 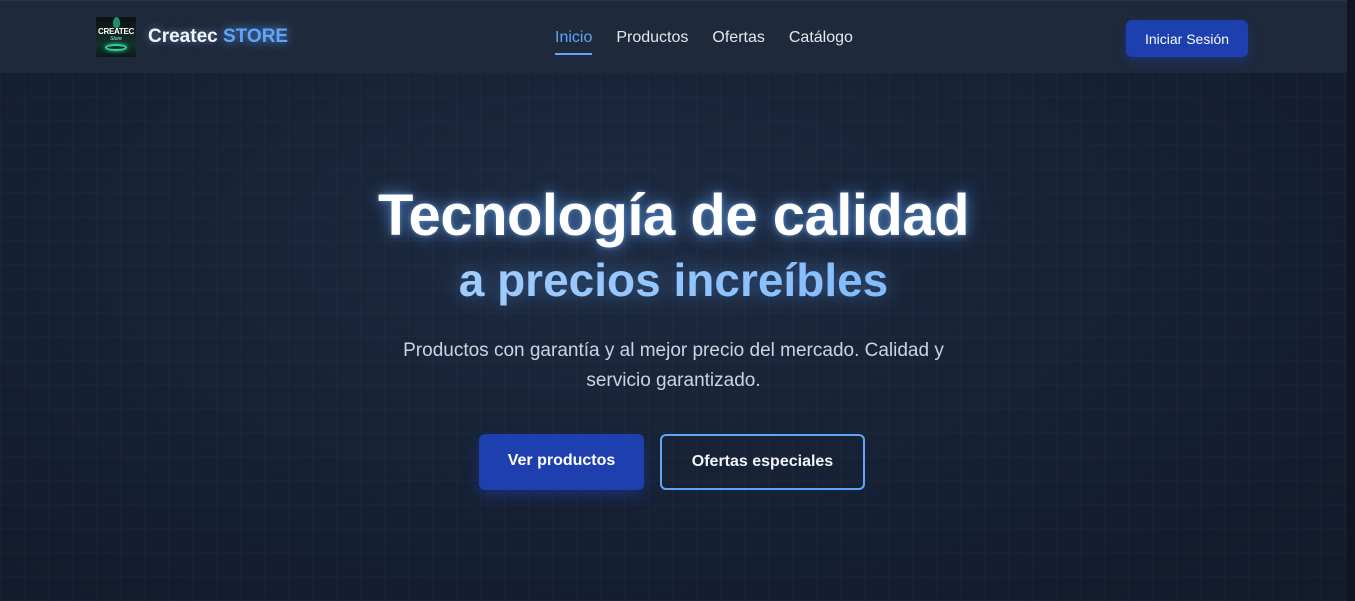 I want to click on brand-name-accent: STORE, so click(x=256, y=36).